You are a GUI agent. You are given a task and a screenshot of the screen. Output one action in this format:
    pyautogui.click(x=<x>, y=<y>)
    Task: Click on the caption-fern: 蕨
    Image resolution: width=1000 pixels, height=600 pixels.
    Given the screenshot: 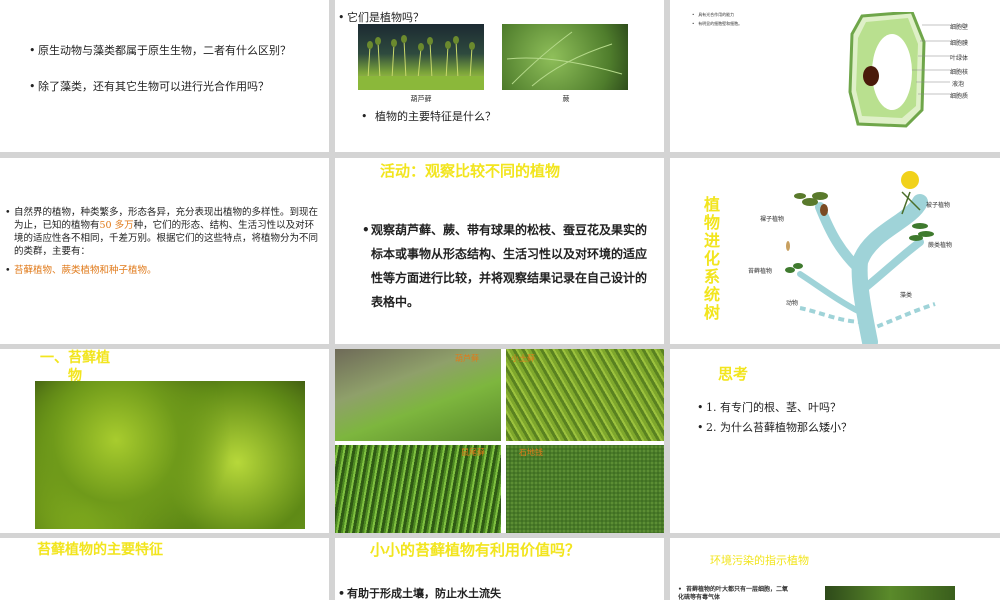 What is the action you would take?
    pyautogui.click(x=566, y=99)
    